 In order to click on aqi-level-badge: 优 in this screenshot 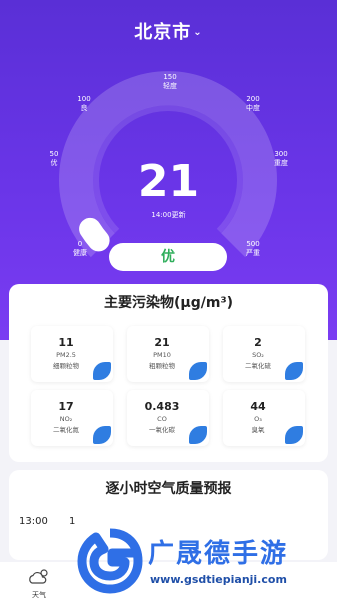, I will do `click(168, 257)`.